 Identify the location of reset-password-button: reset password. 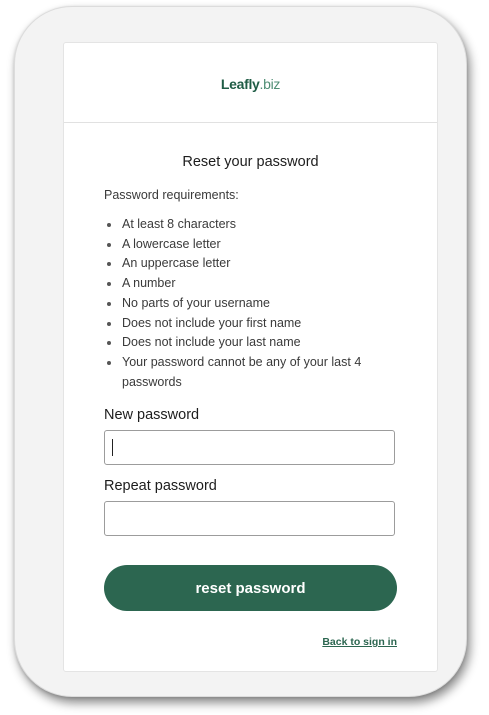
(250, 588).